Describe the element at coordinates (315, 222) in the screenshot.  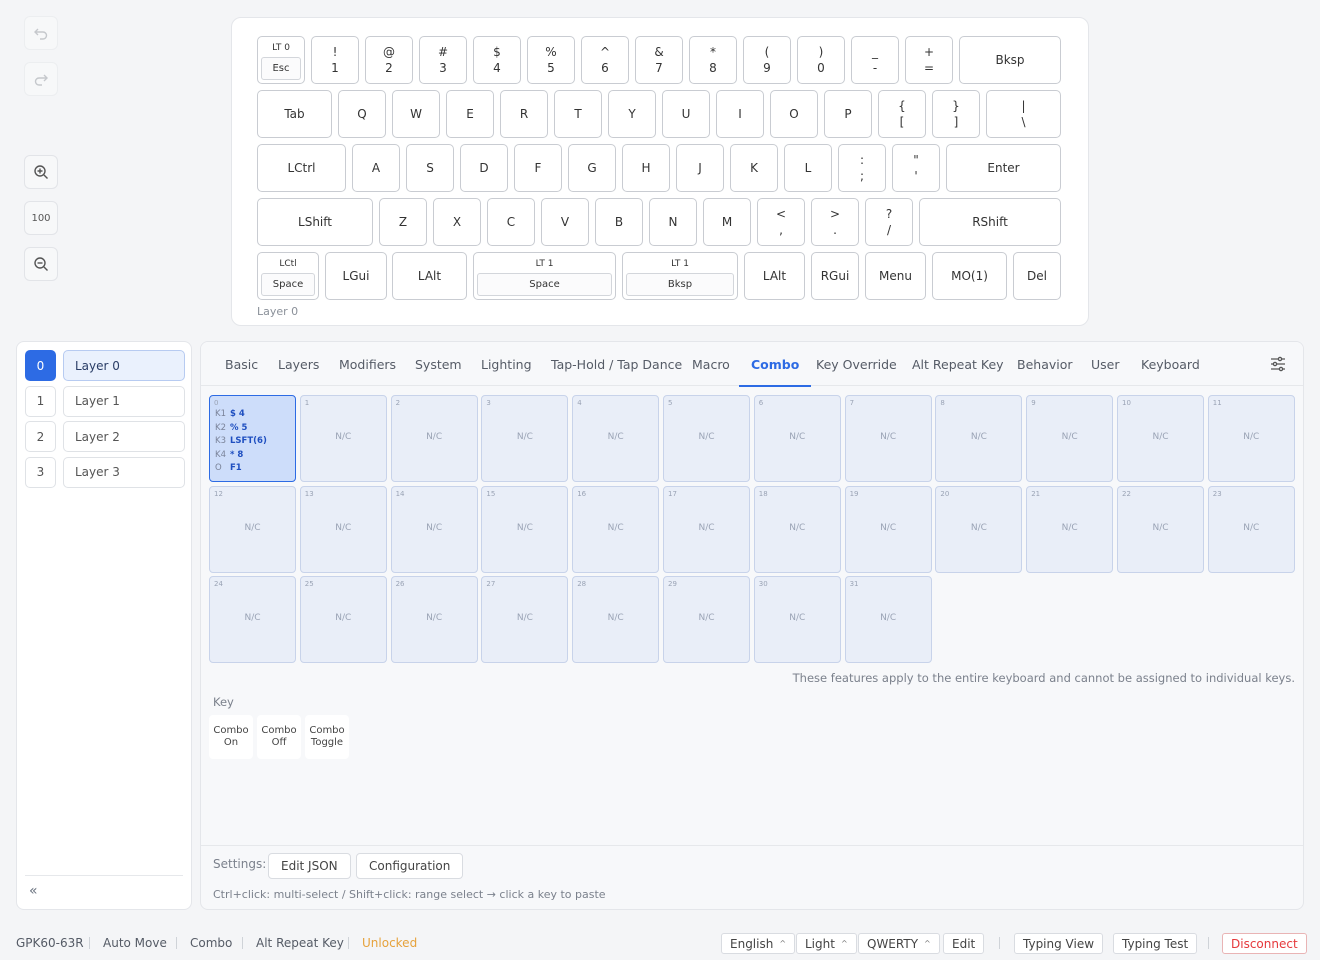
I see `key-lshift: LShift` at that location.